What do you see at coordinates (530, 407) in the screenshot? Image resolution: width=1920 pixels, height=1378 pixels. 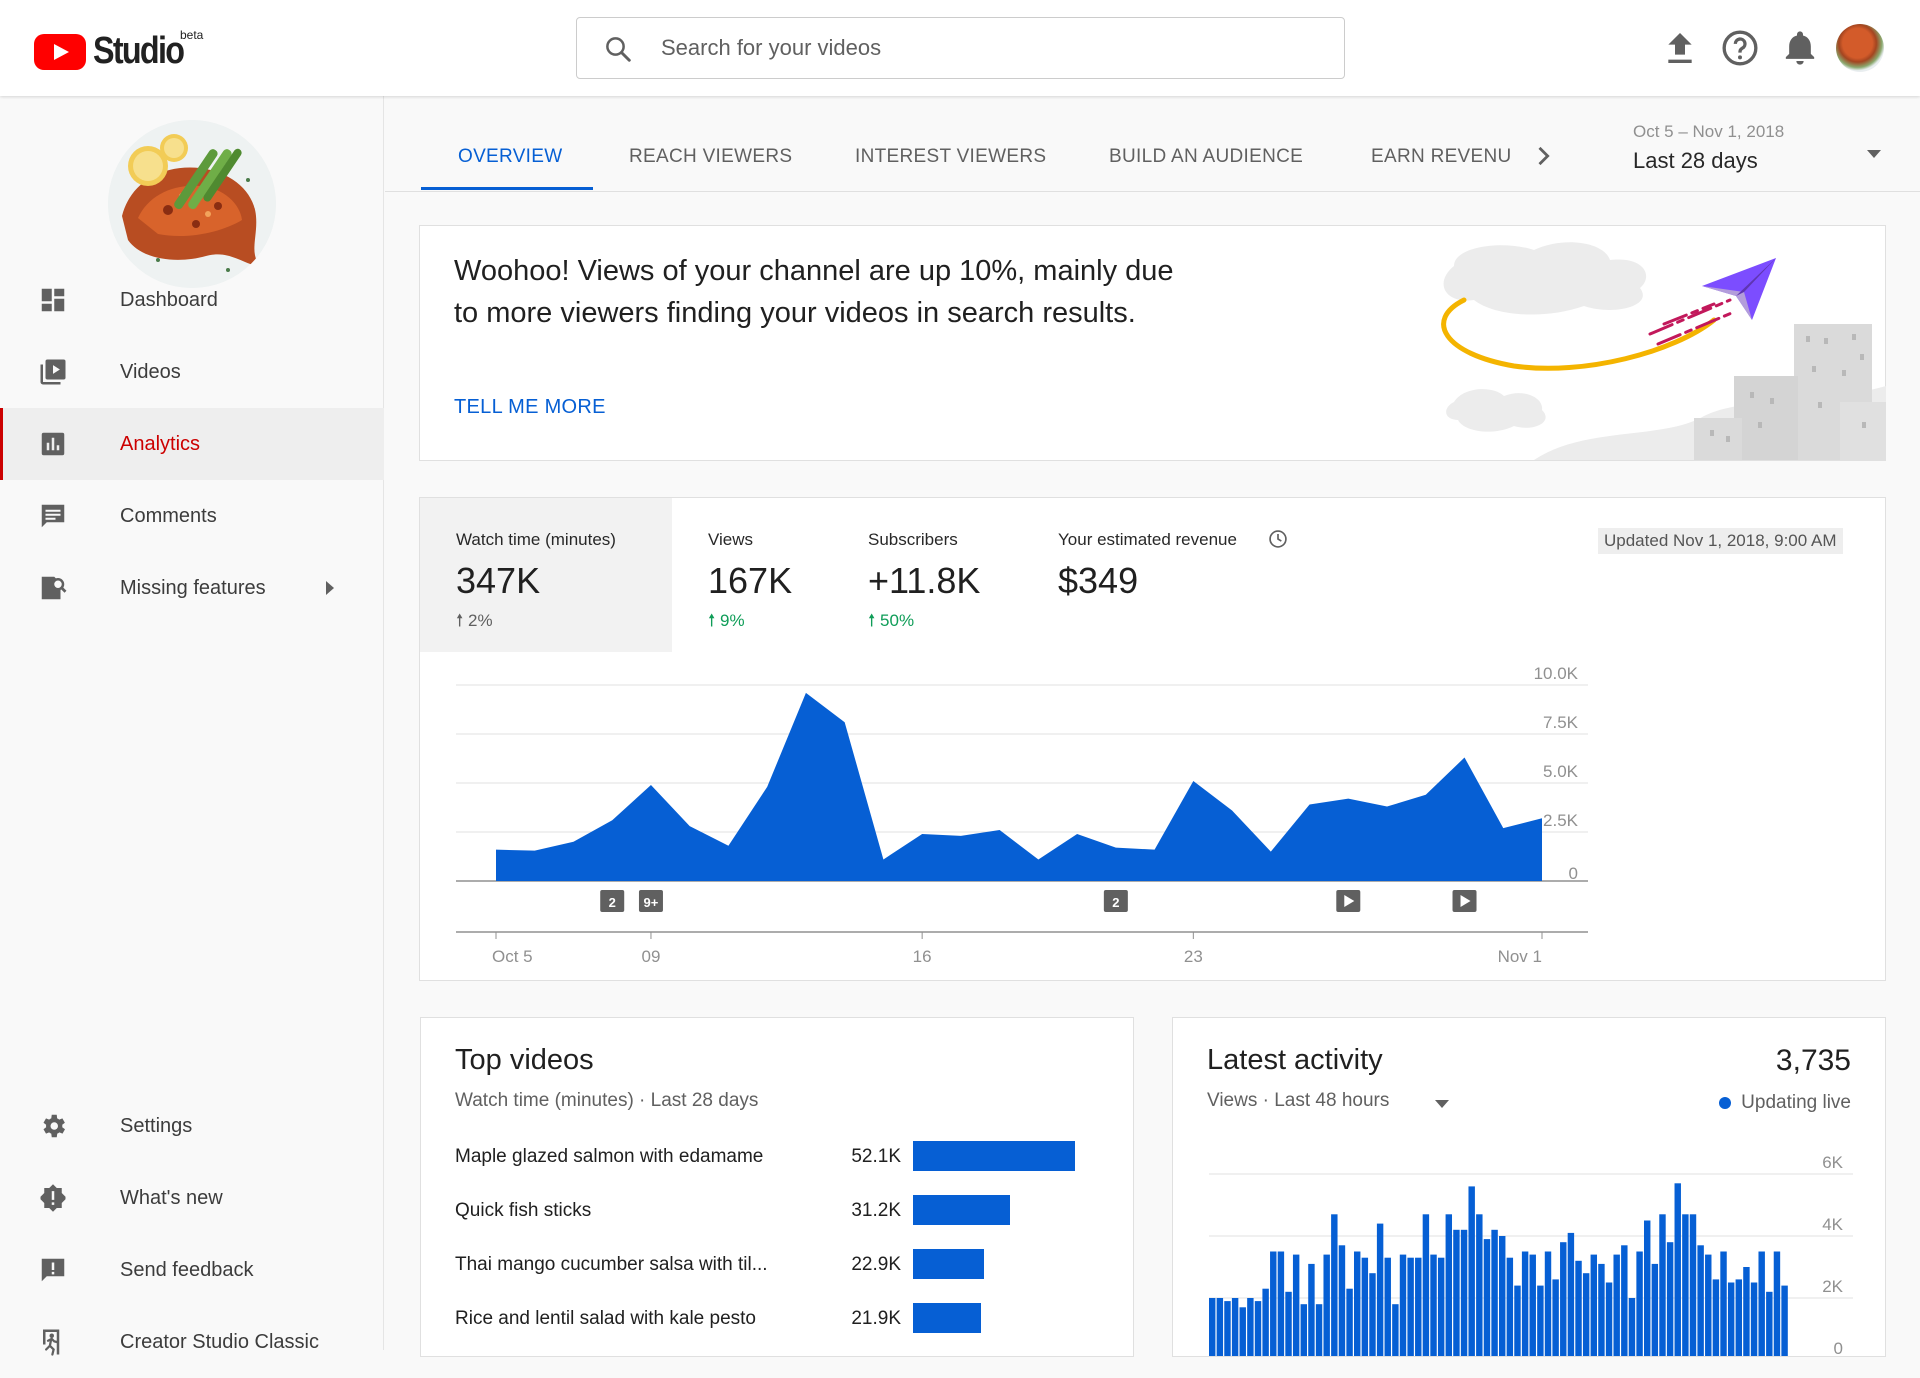 I see `tell-me-more-link: TELL ME MORE` at bounding box center [530, 407].